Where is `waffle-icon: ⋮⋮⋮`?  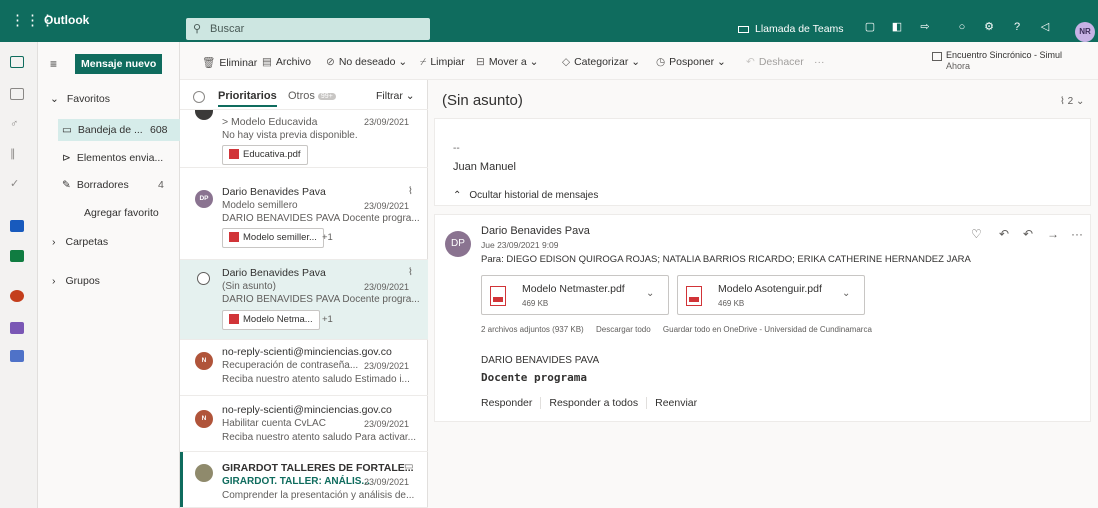
waffle-icon: ⋮⋮⋮ is located at coordinates (32, 21).